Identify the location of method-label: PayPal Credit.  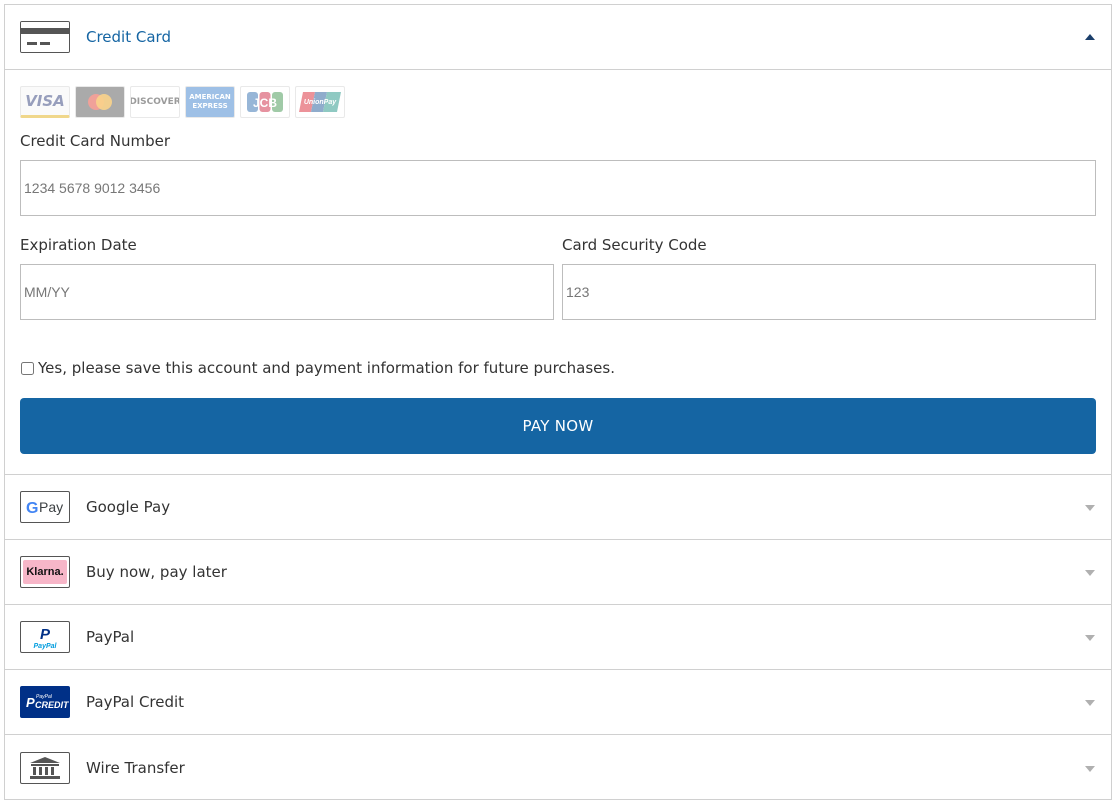
(135, 702).